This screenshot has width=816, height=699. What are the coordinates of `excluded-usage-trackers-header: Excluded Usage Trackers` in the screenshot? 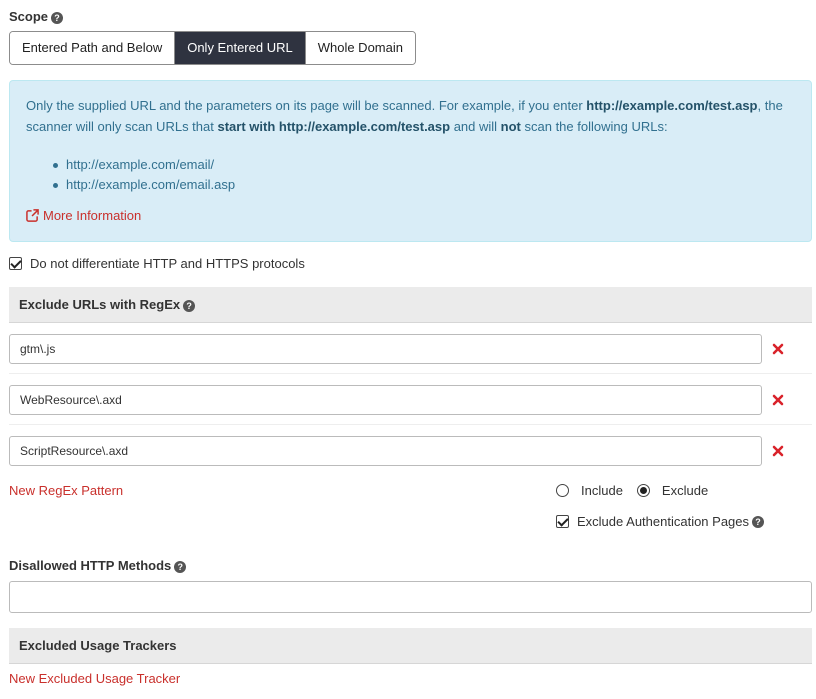 It's located at (410, 646).